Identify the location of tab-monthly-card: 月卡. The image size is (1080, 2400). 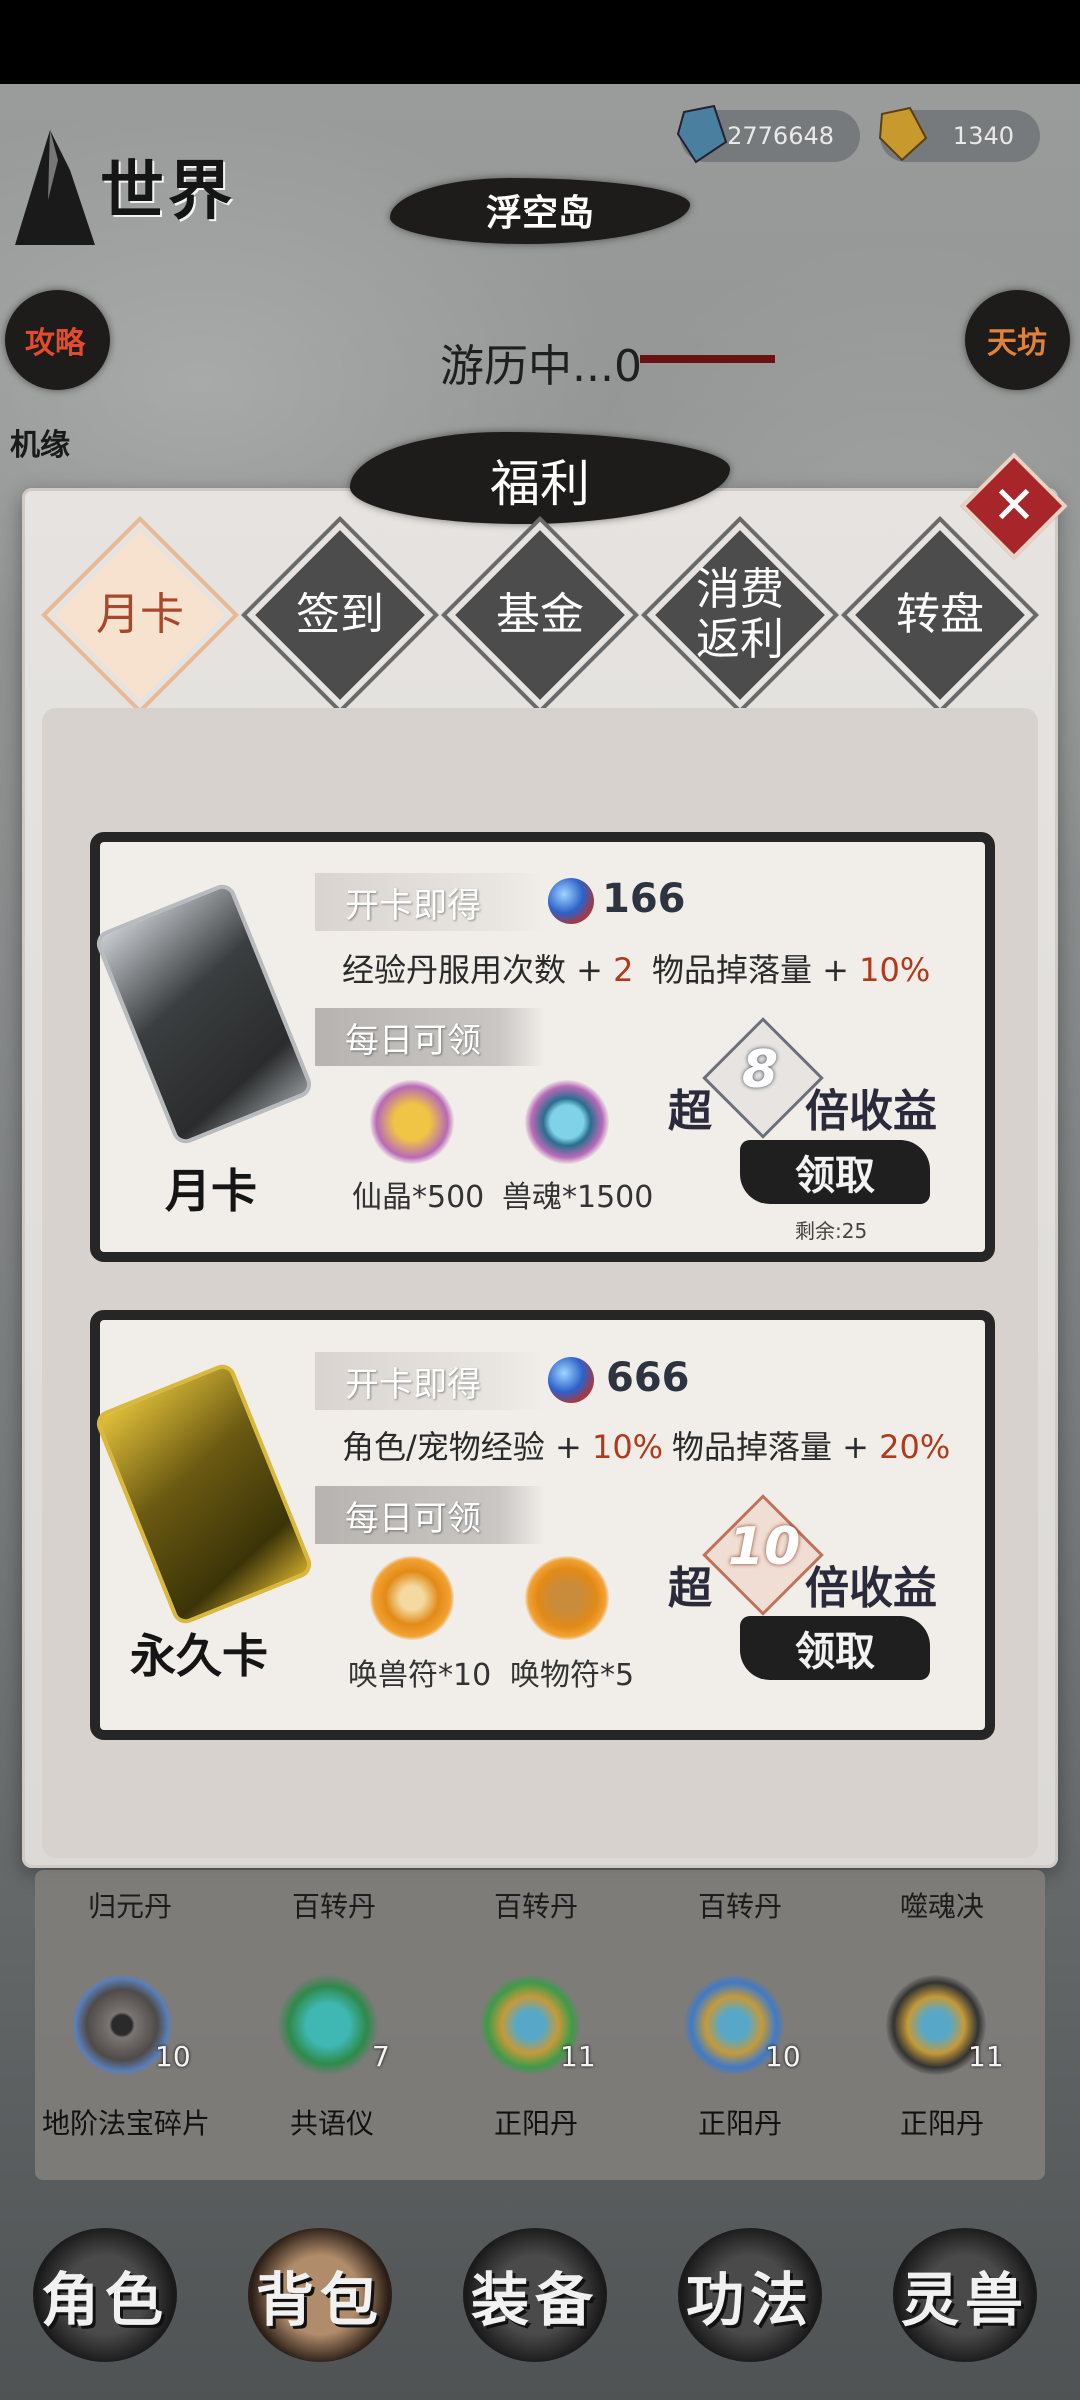
(140, 615).